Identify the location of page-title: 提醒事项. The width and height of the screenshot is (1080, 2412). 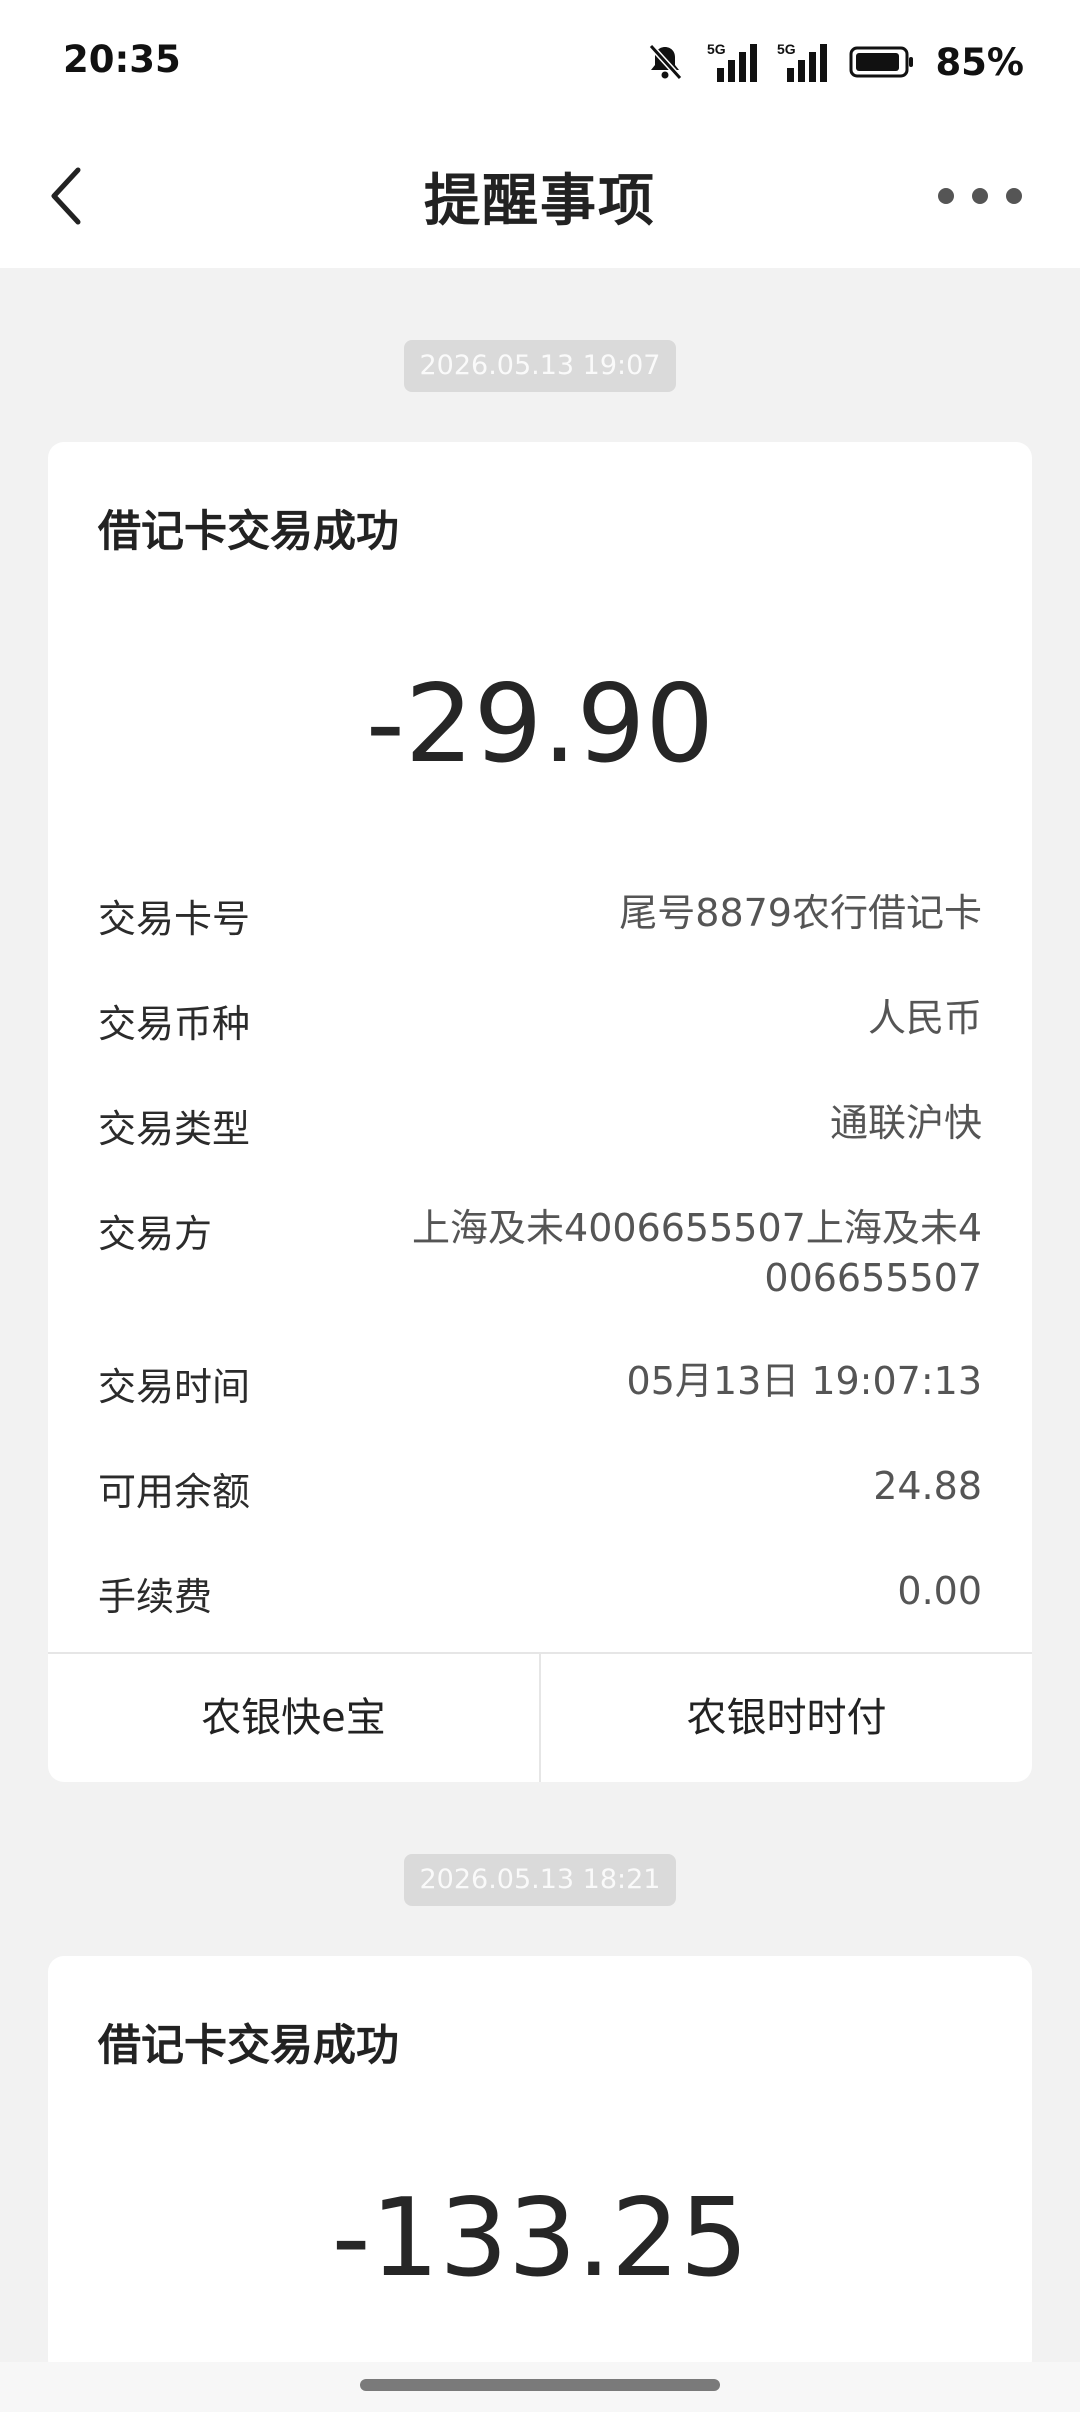
(540, 201).